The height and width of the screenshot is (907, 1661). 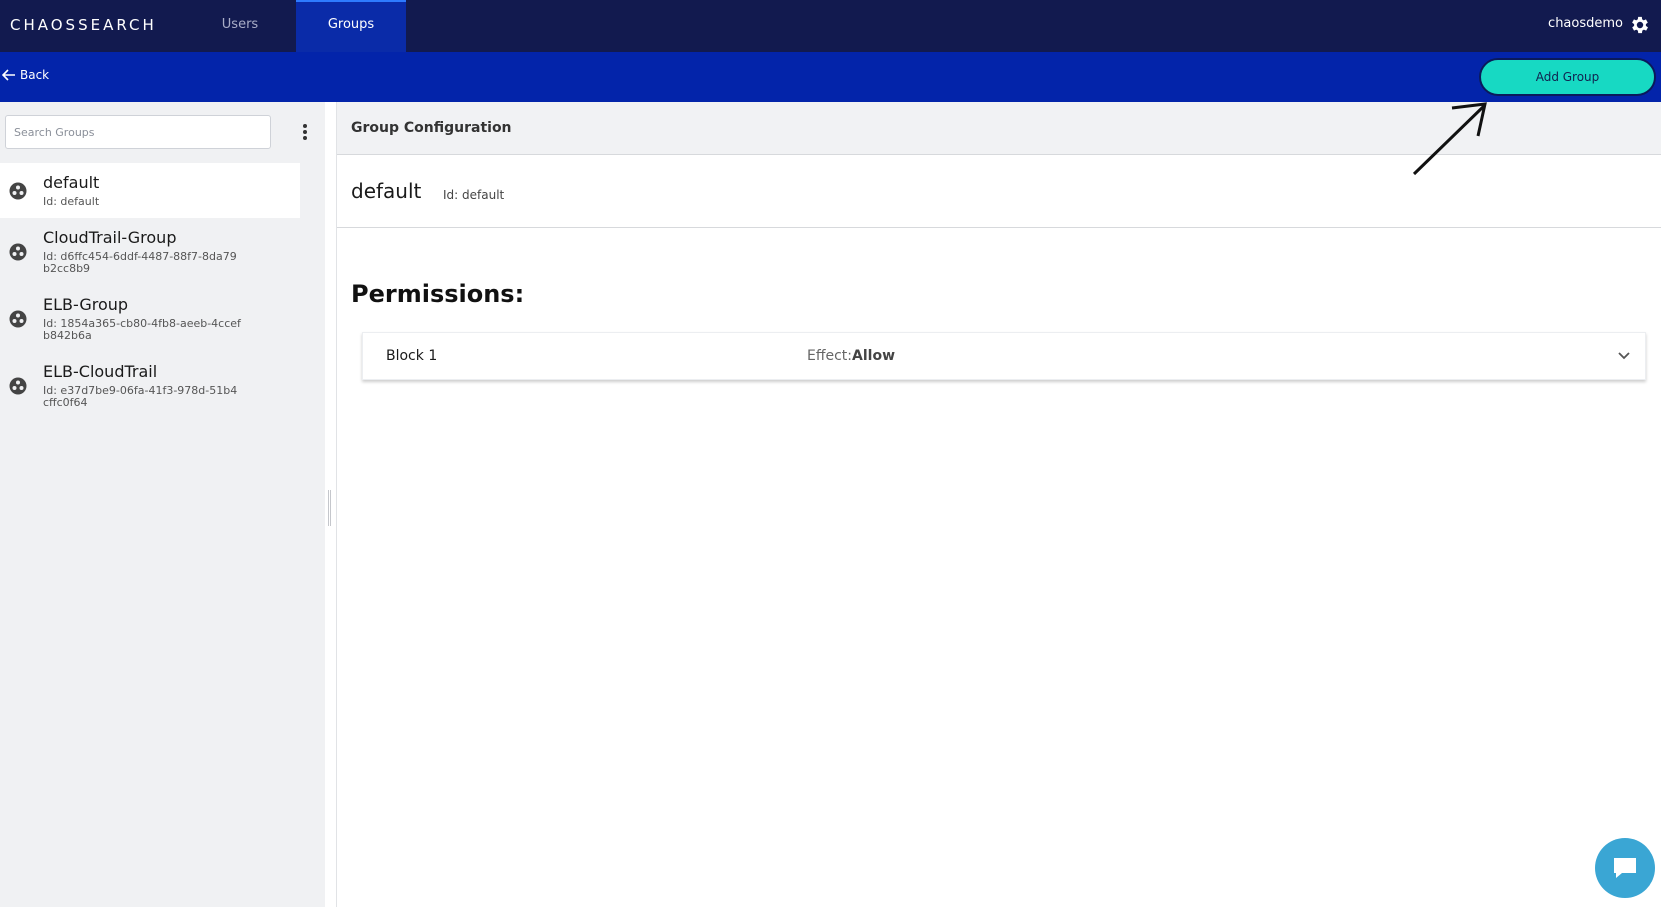 I want to click on group-id: Id: 1854a365-cb80-4fb8-aeeb-4ccefb842b6a, so click(x=142, y=329).